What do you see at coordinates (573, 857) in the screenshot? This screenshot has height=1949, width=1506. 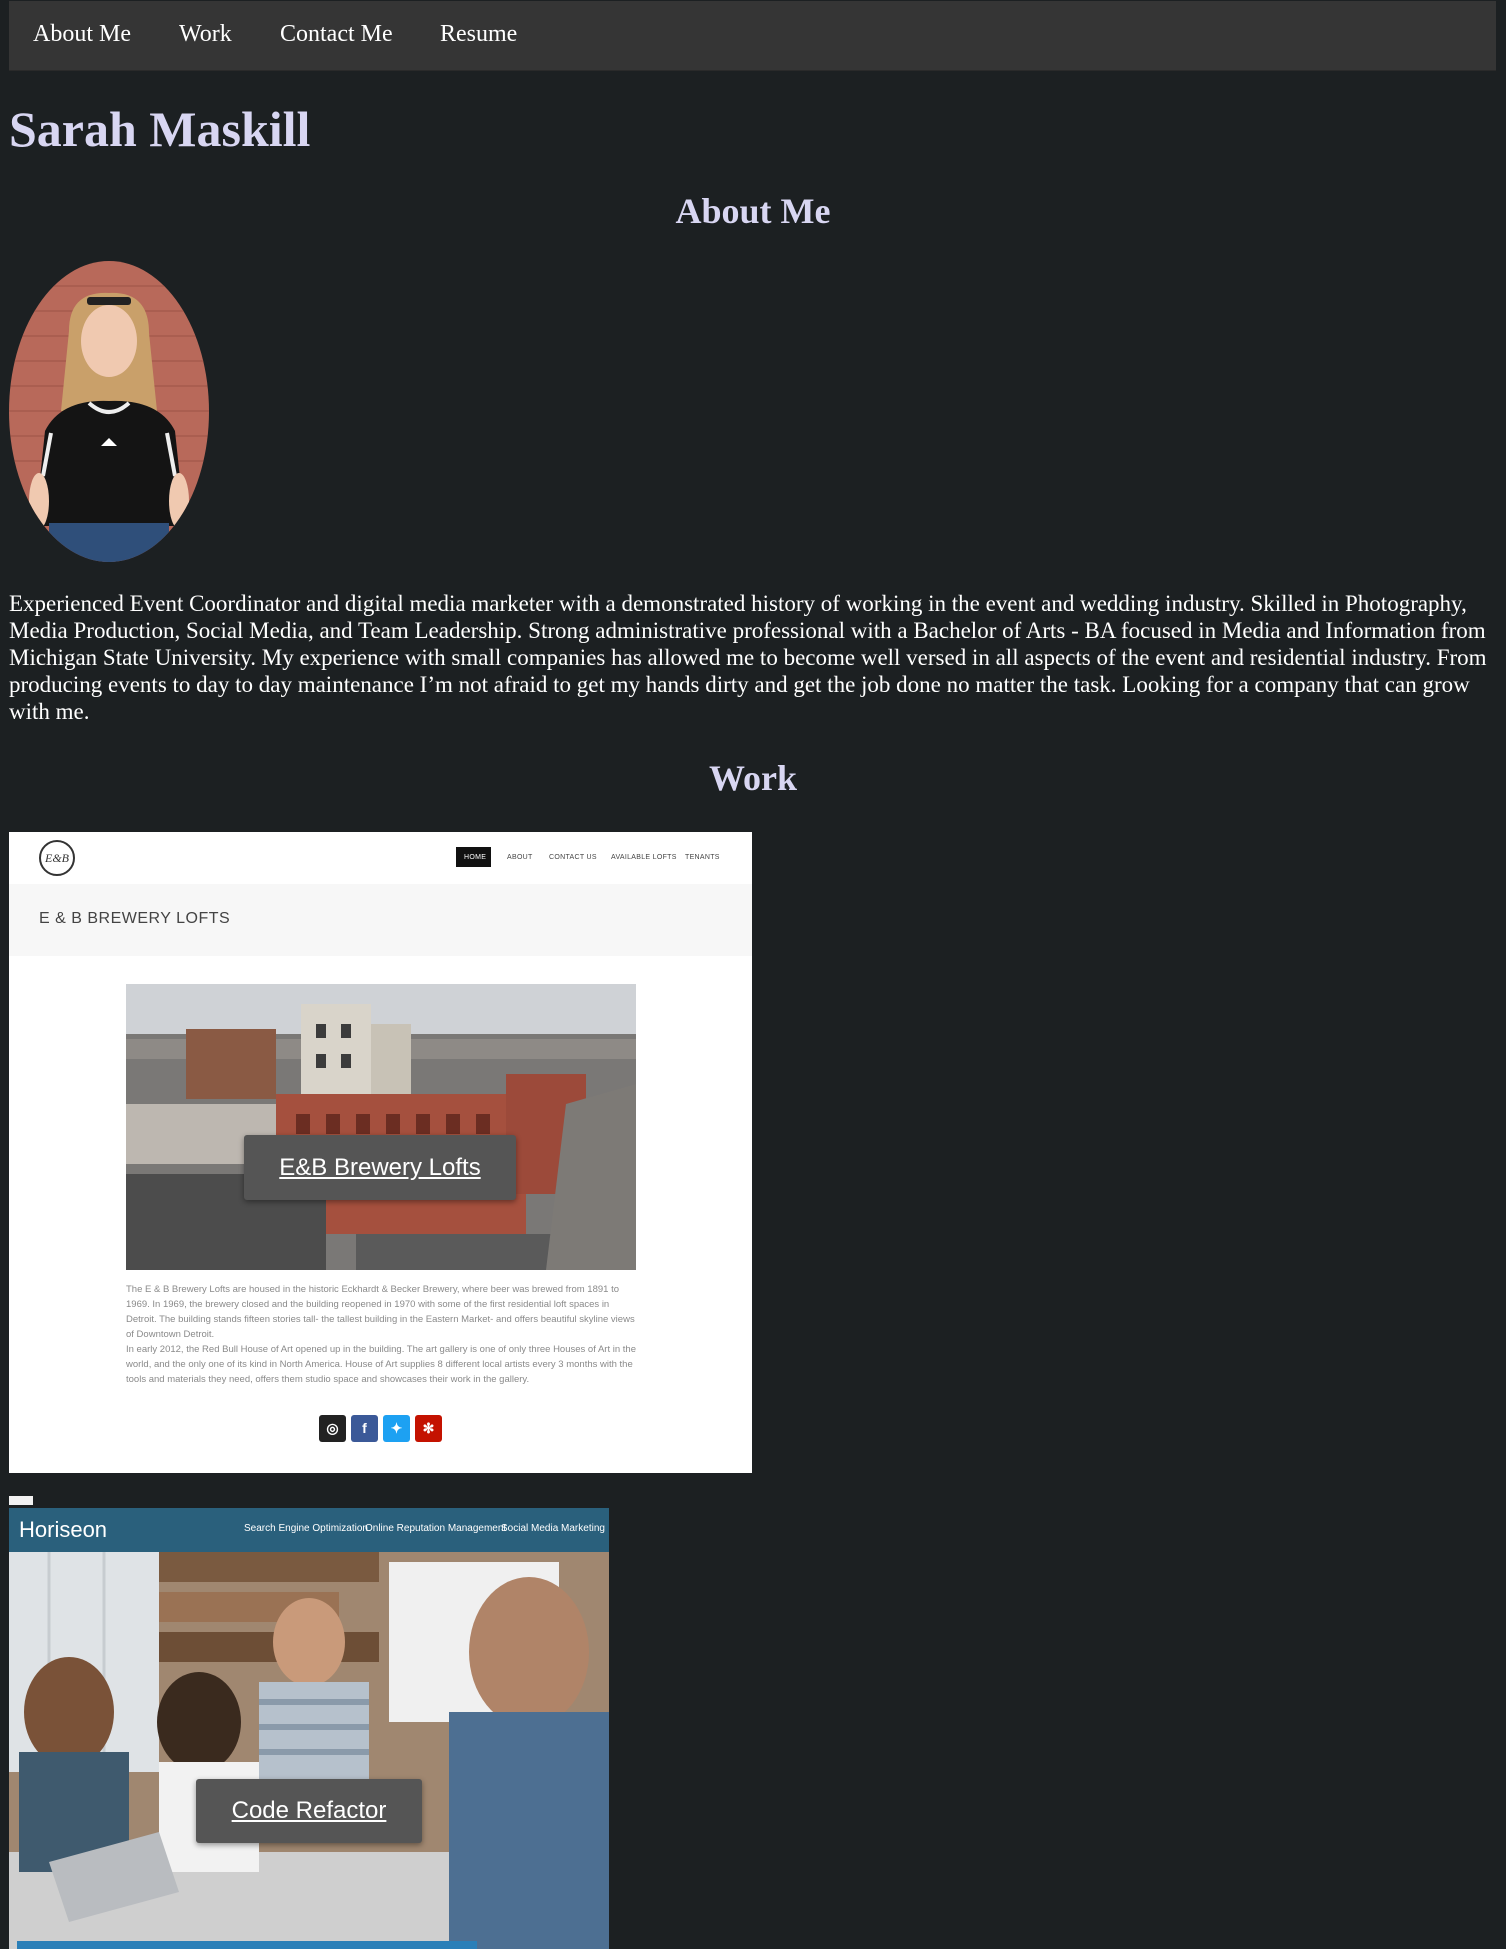 I see `preview-nav-contact: CONTACT US` at bounding box center [573, 857].